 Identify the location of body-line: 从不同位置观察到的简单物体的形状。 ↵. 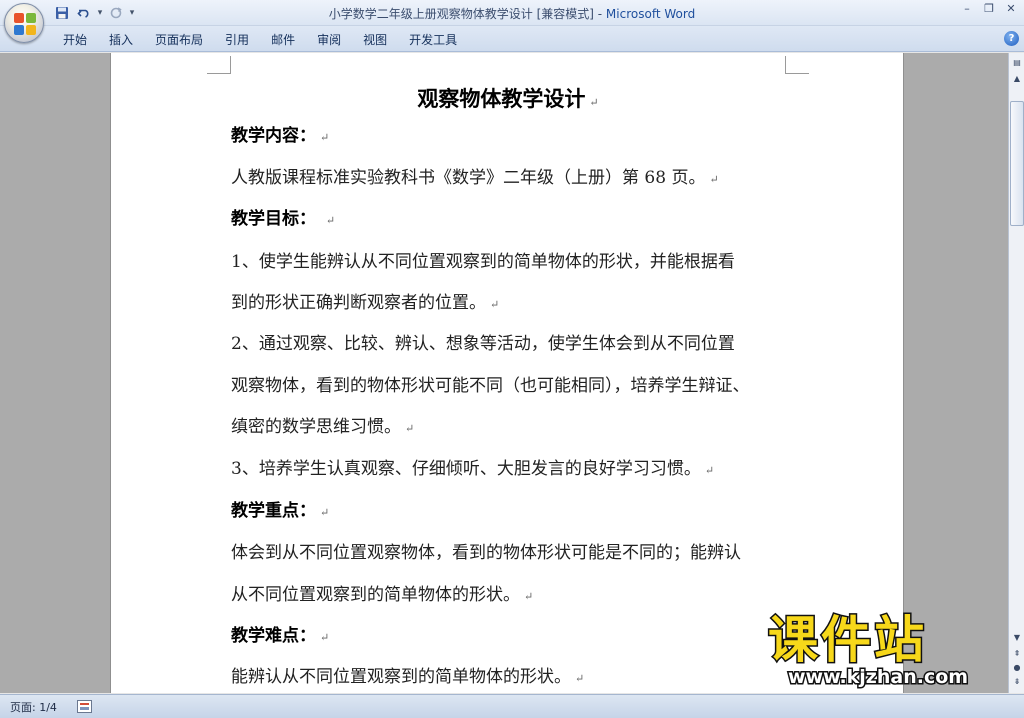
(516, 596).